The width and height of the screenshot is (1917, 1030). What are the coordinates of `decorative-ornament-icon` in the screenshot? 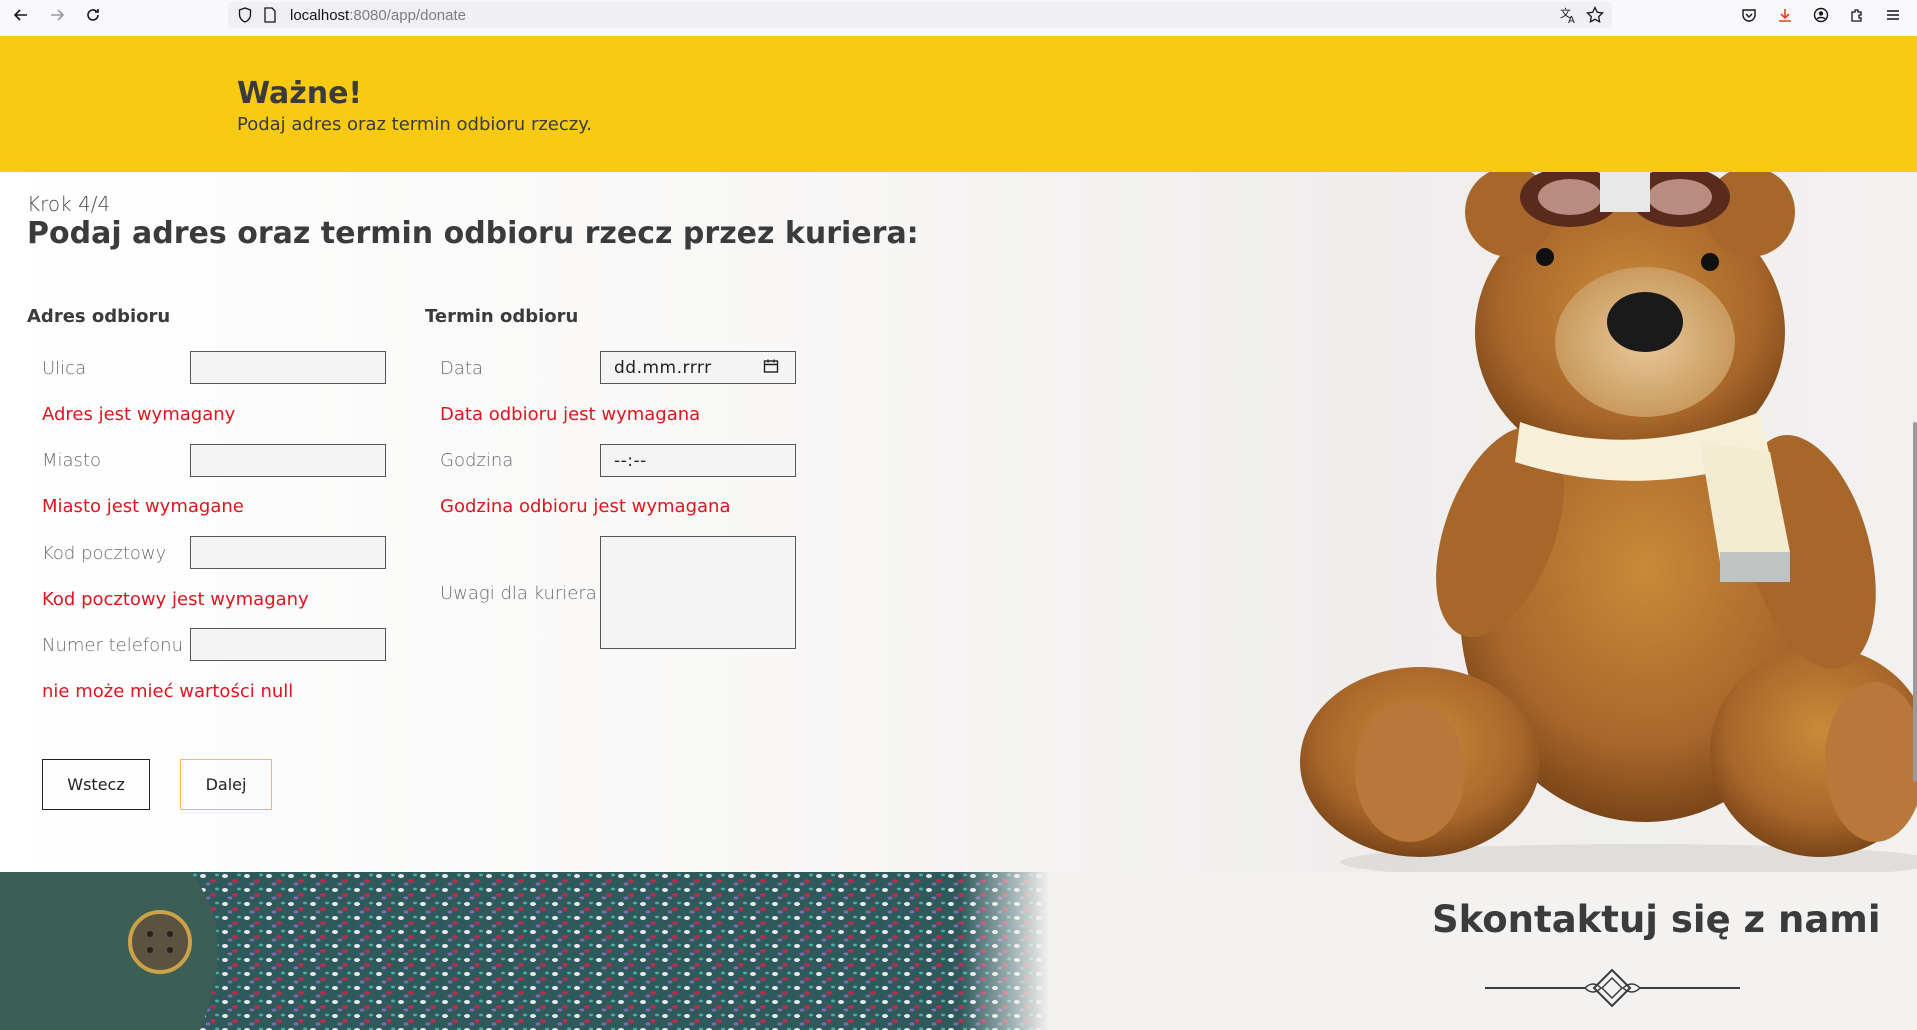 It's located at (1612, 988).